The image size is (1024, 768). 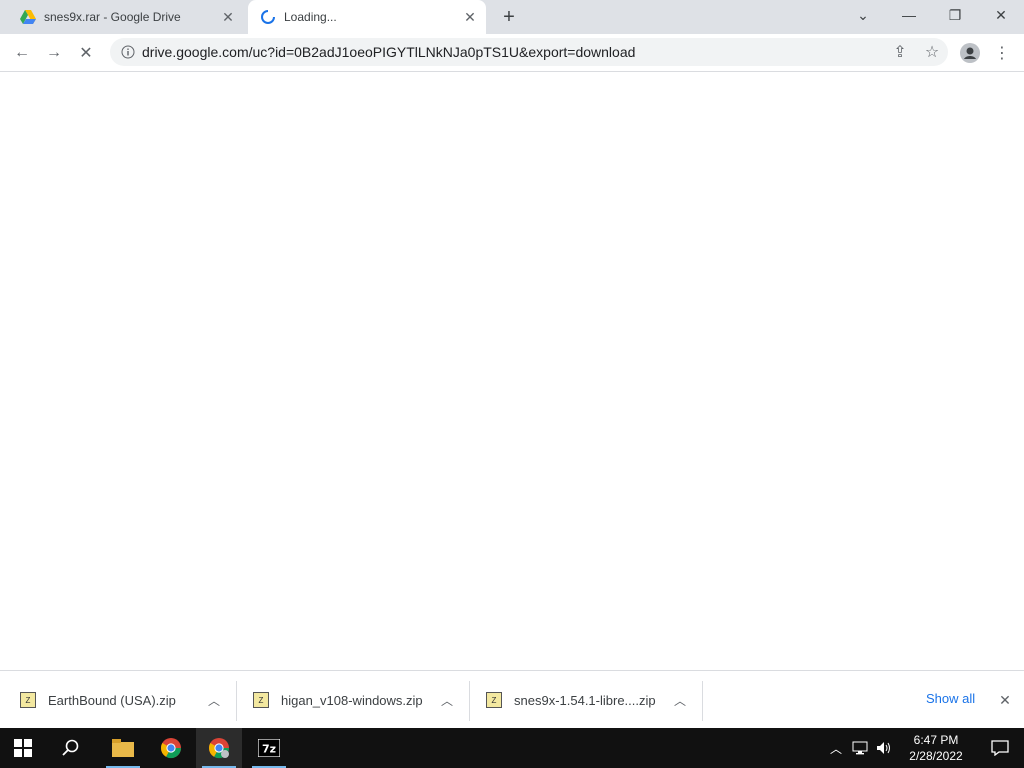 What do you see at coordinates (112, 700) in the screenshot?
I see `download-filename: EarthBound (USA).zip` at bounding box center [112, 700].